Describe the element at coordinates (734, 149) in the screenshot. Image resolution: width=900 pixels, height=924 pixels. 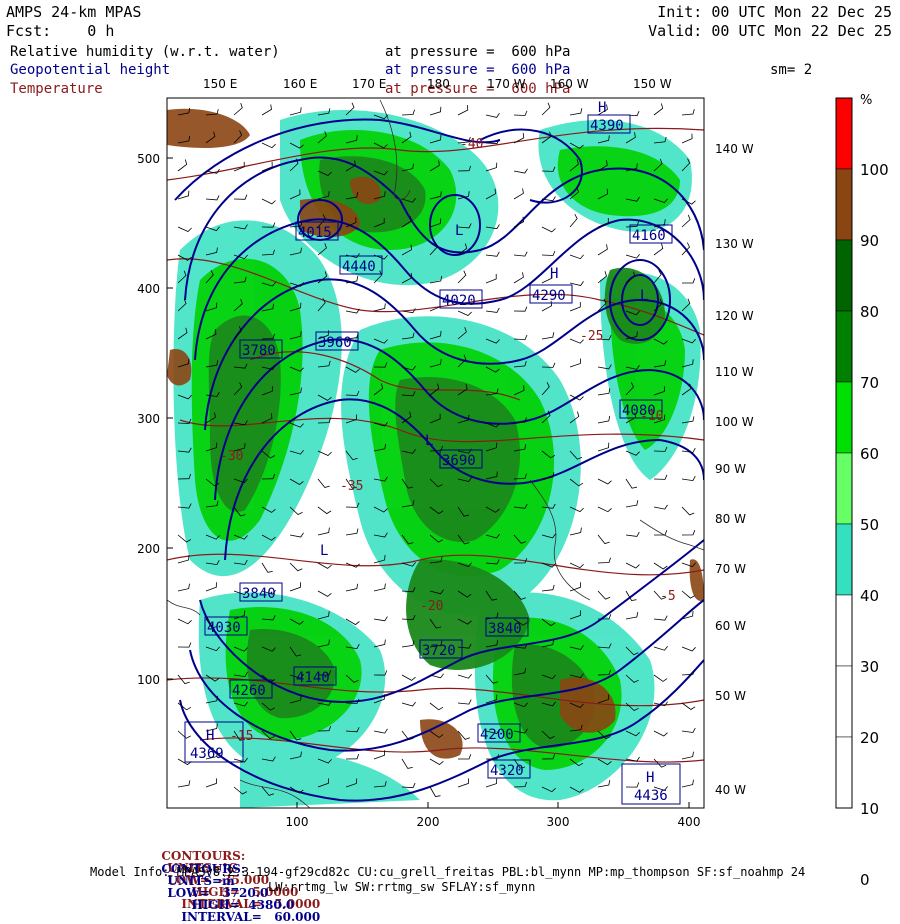
I see `lon-label: 140 W` at that location.